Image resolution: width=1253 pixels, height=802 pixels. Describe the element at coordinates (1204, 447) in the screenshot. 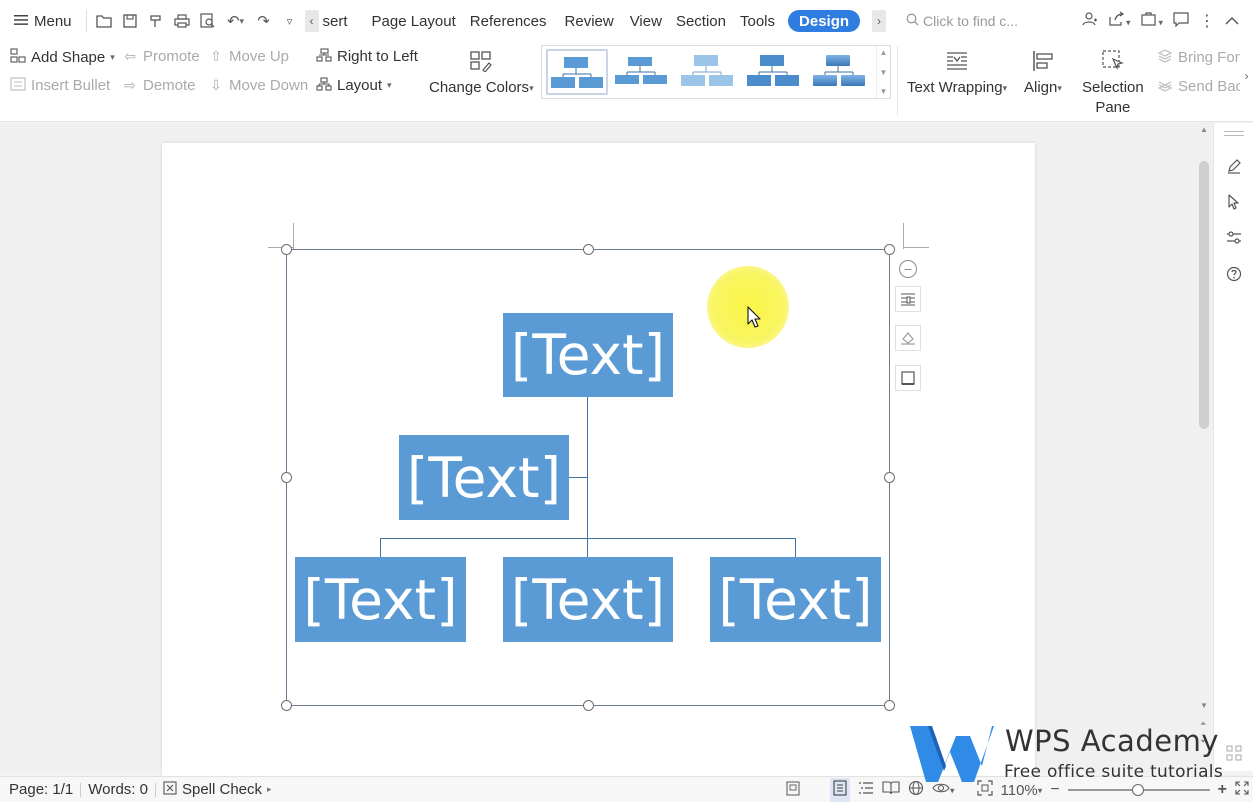

I see `vertical-scrollbar: ▲ ▼ ⏶ ⏷` at that location.